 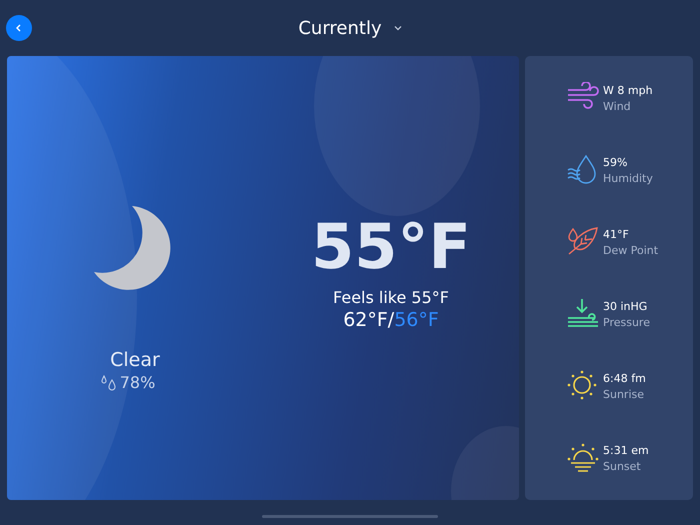 What do you see at coordinates (416, 320) in the screenshot?
I see `low-temperature: 56°F` at bounding box center [416, 320].